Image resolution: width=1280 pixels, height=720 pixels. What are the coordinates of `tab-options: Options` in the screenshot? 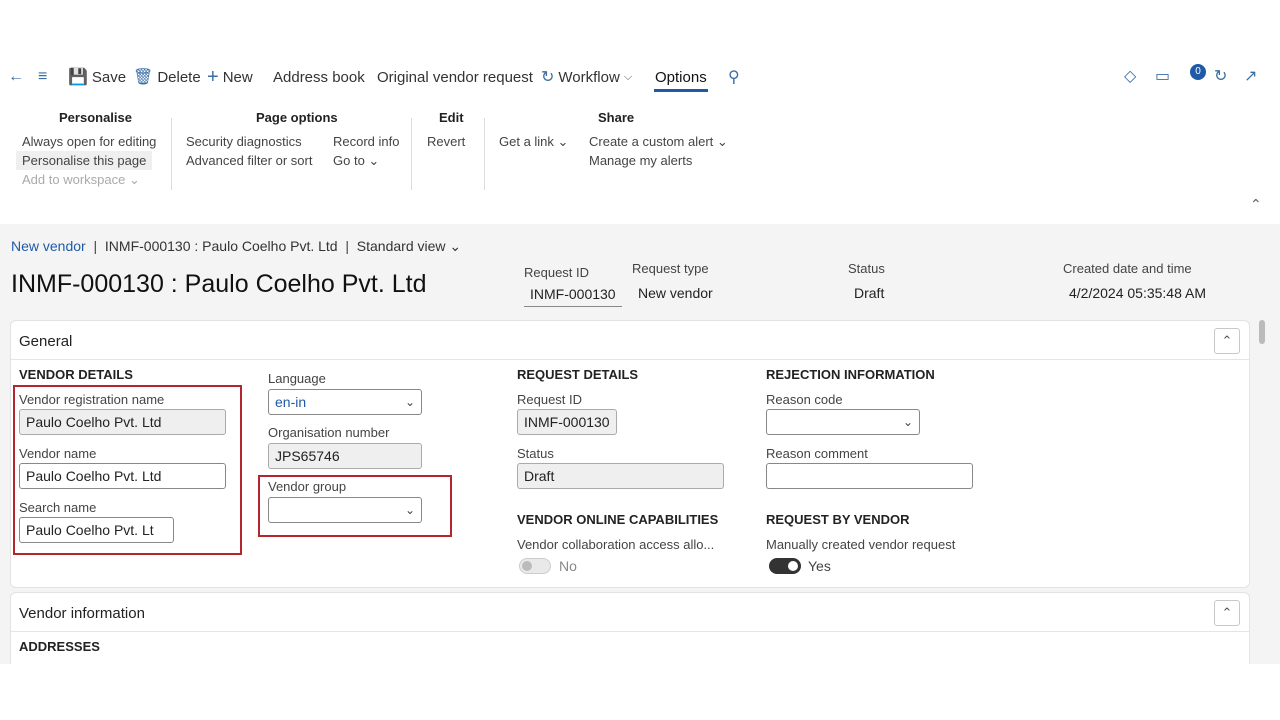 It's located at (681, 77).